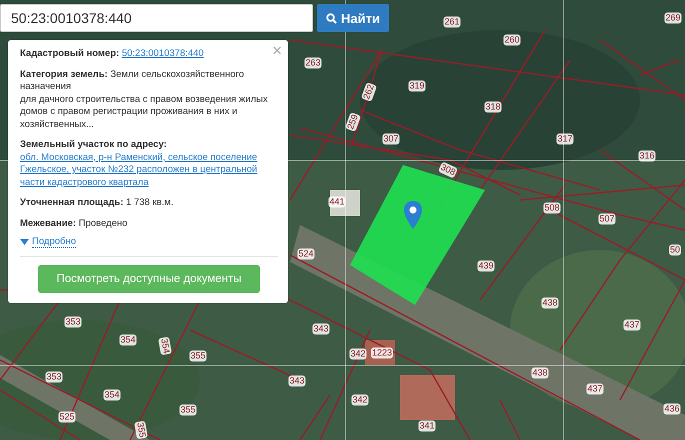  I want to click on parcel-number: 439, so click(486, 266).